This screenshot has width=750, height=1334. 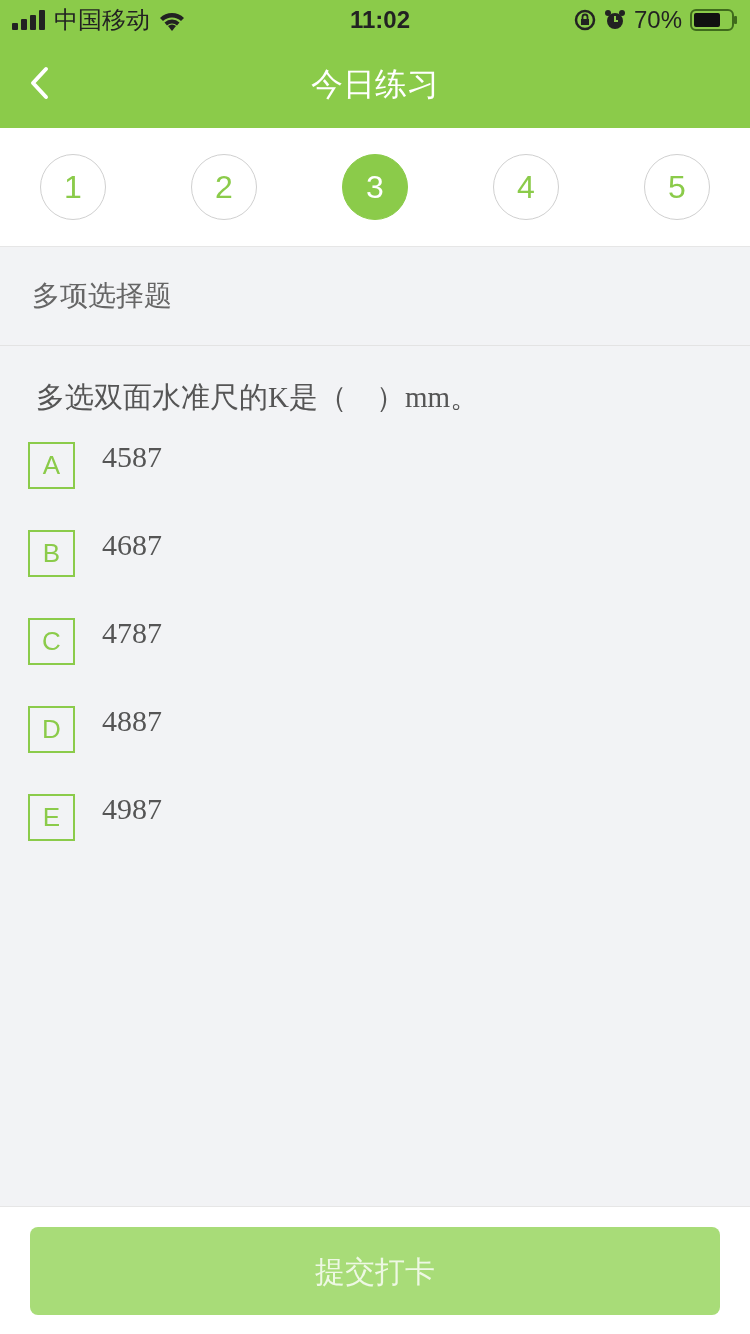 I want to click on question-number: 4, so click(x=526, y=187).